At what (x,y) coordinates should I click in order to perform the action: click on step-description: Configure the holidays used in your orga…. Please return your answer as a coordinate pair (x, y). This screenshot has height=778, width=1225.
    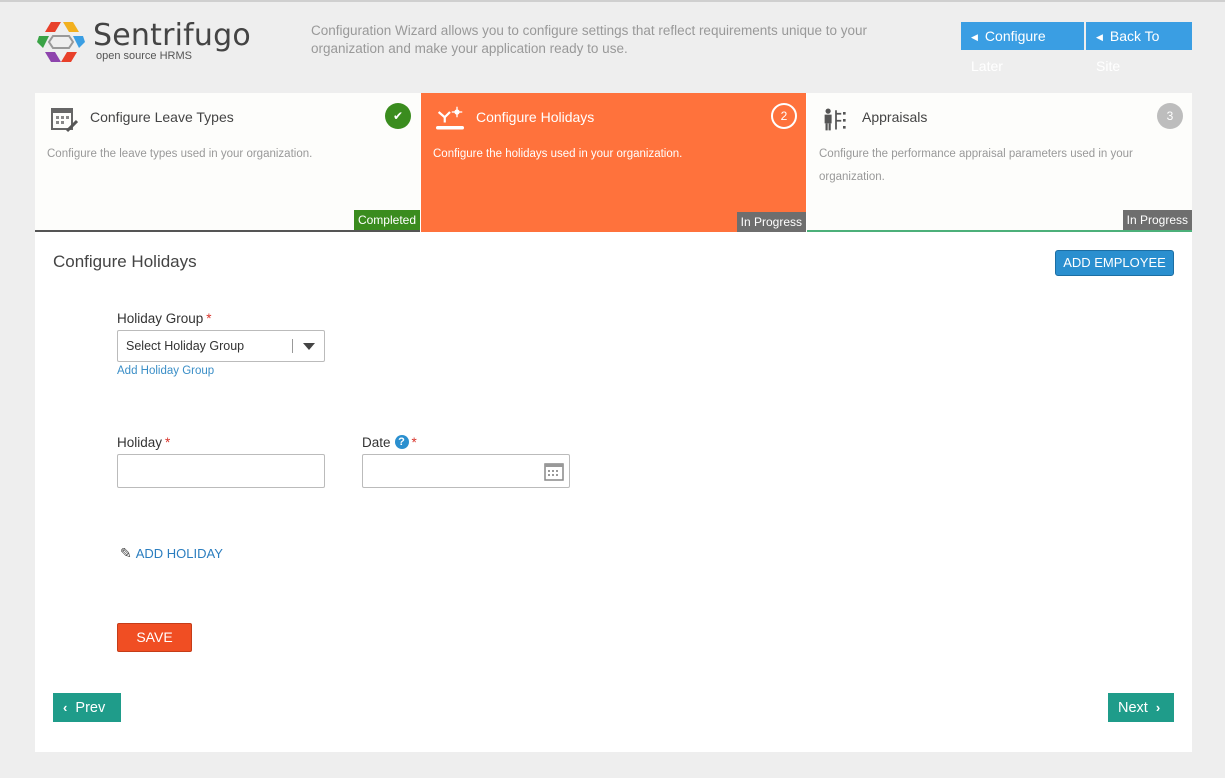
    Looking at the image, I should click on (558, 154).